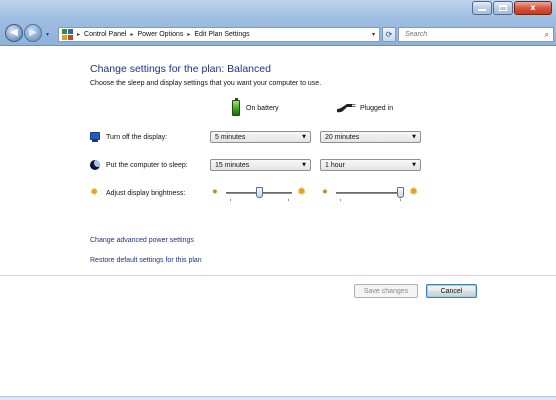 Image resolution: width=556 pixels, height=400 pixels. I want to click on sleep-setting-label: Put the computer to sleep:, so click(147, 165).